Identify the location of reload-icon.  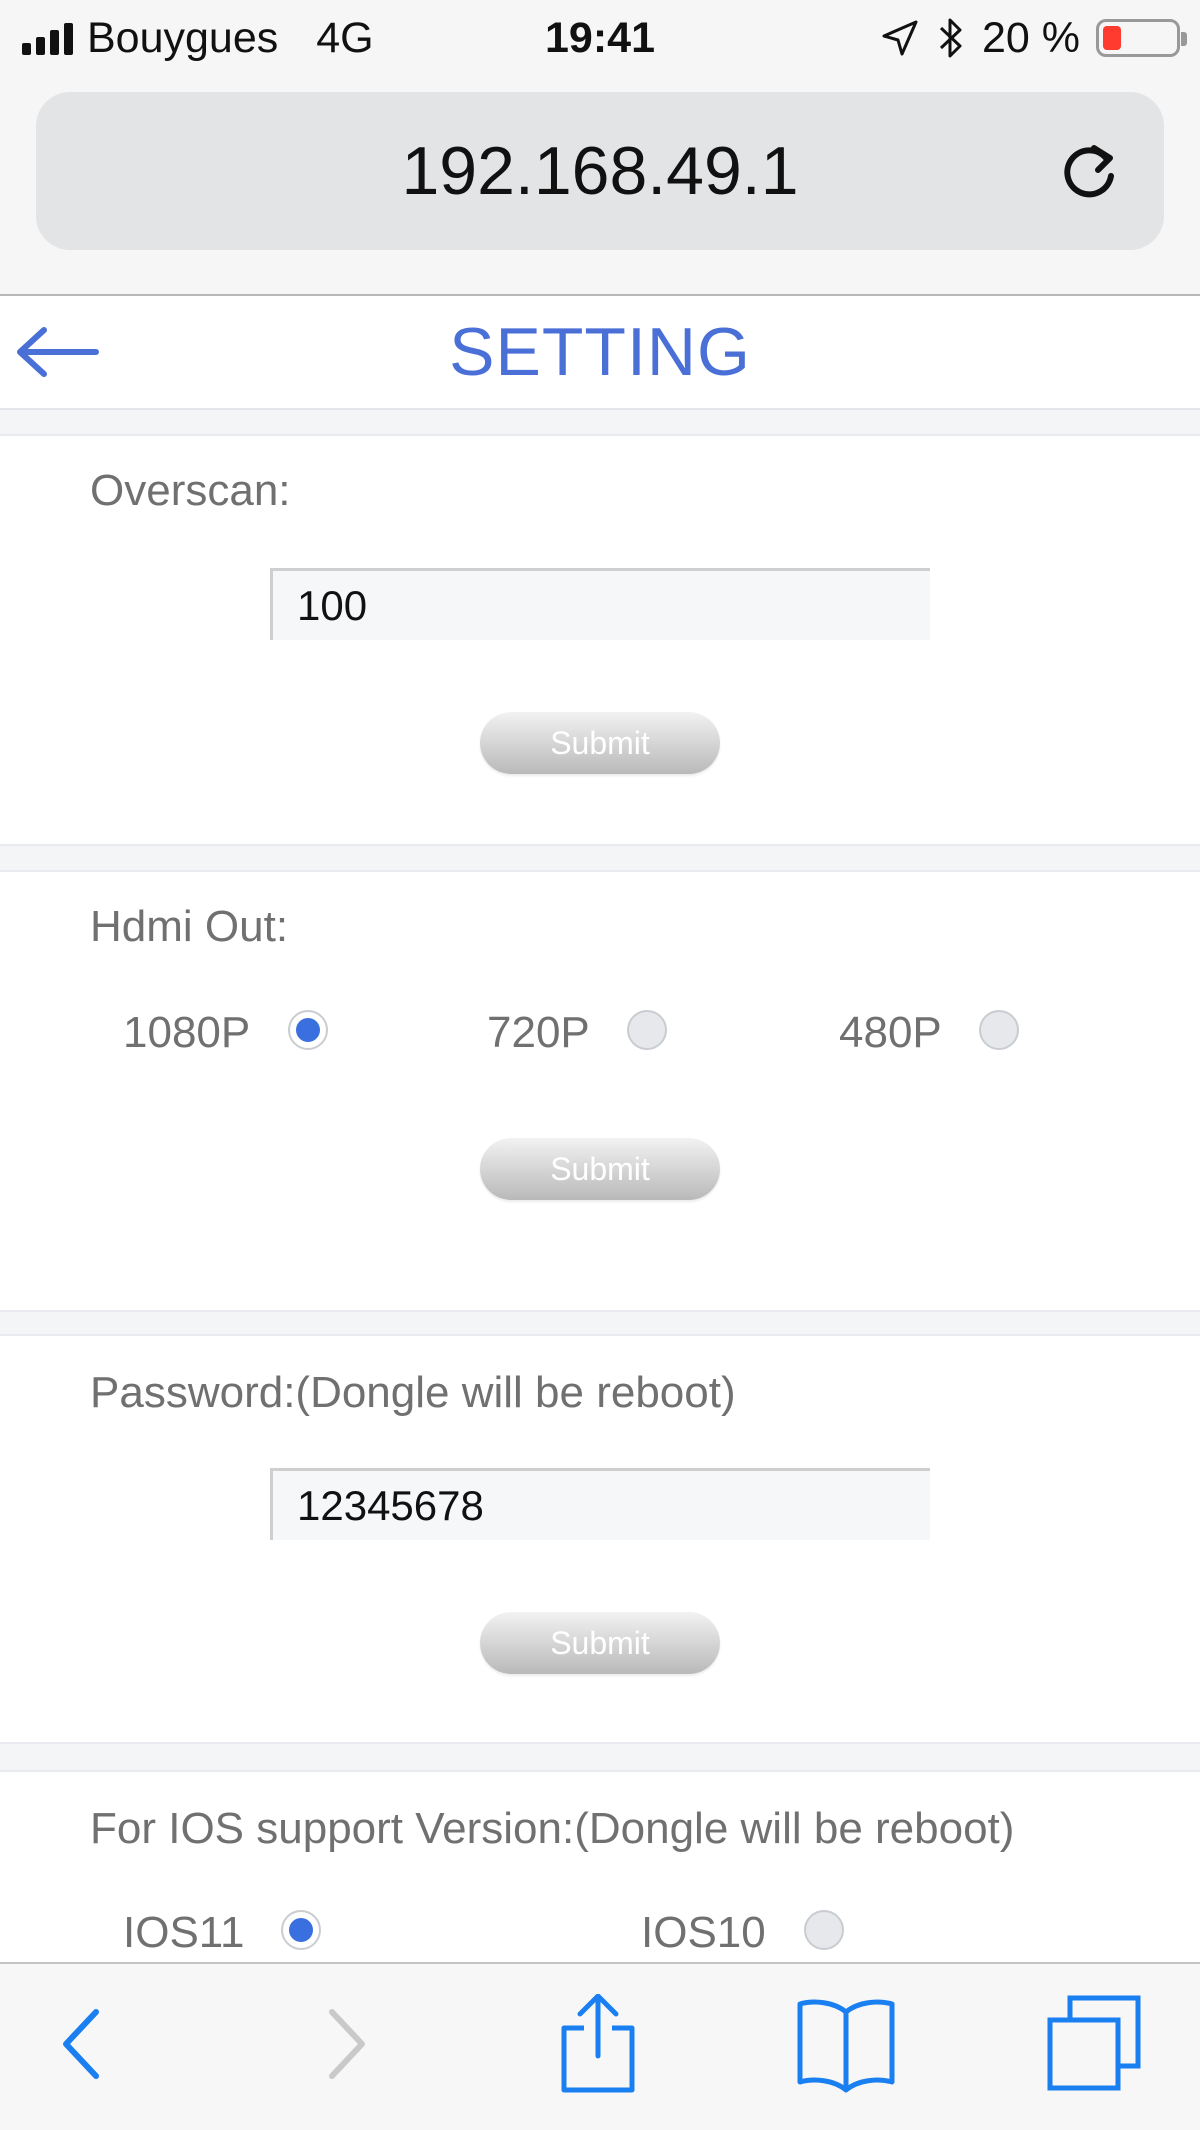
(1089, 171).